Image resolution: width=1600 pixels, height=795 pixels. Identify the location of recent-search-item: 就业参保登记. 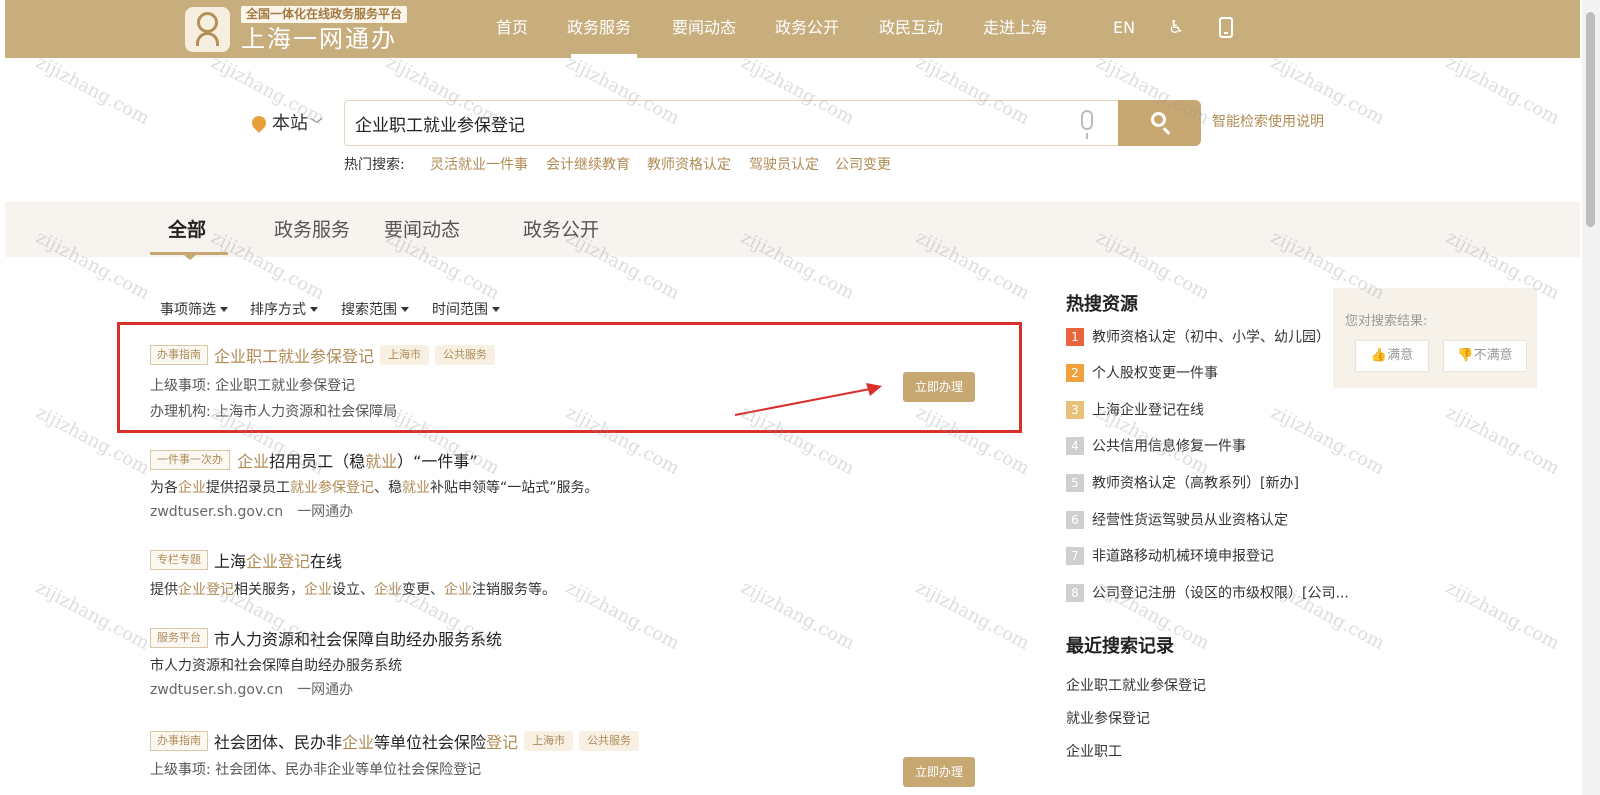
(1108, 718).